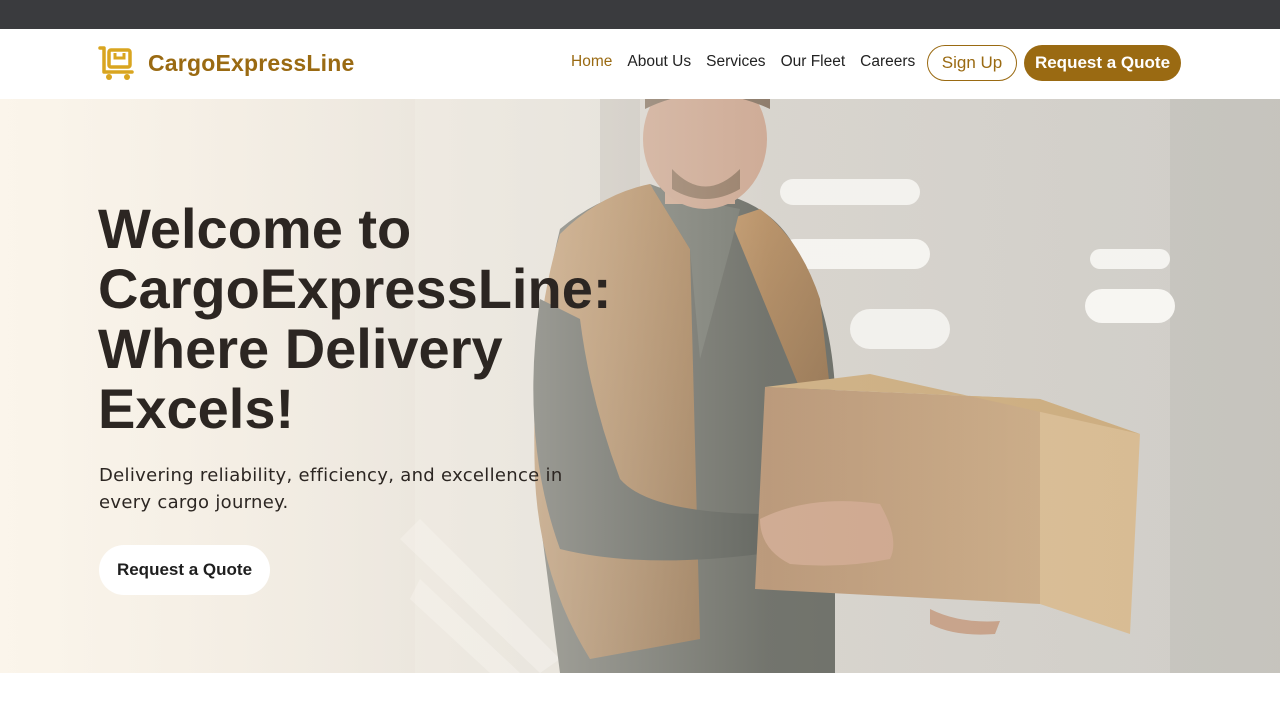 Image resolution: width=1280 pixels, height=719 pixels. Describe the element at coordinates (735, 62) in the screenshot. I see `nav-services: Services` at that location.